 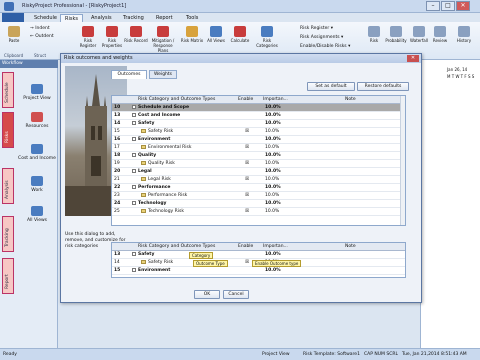 I want to click on risk-matrix-button: Risk Matrix, so click(x=192, y=41).